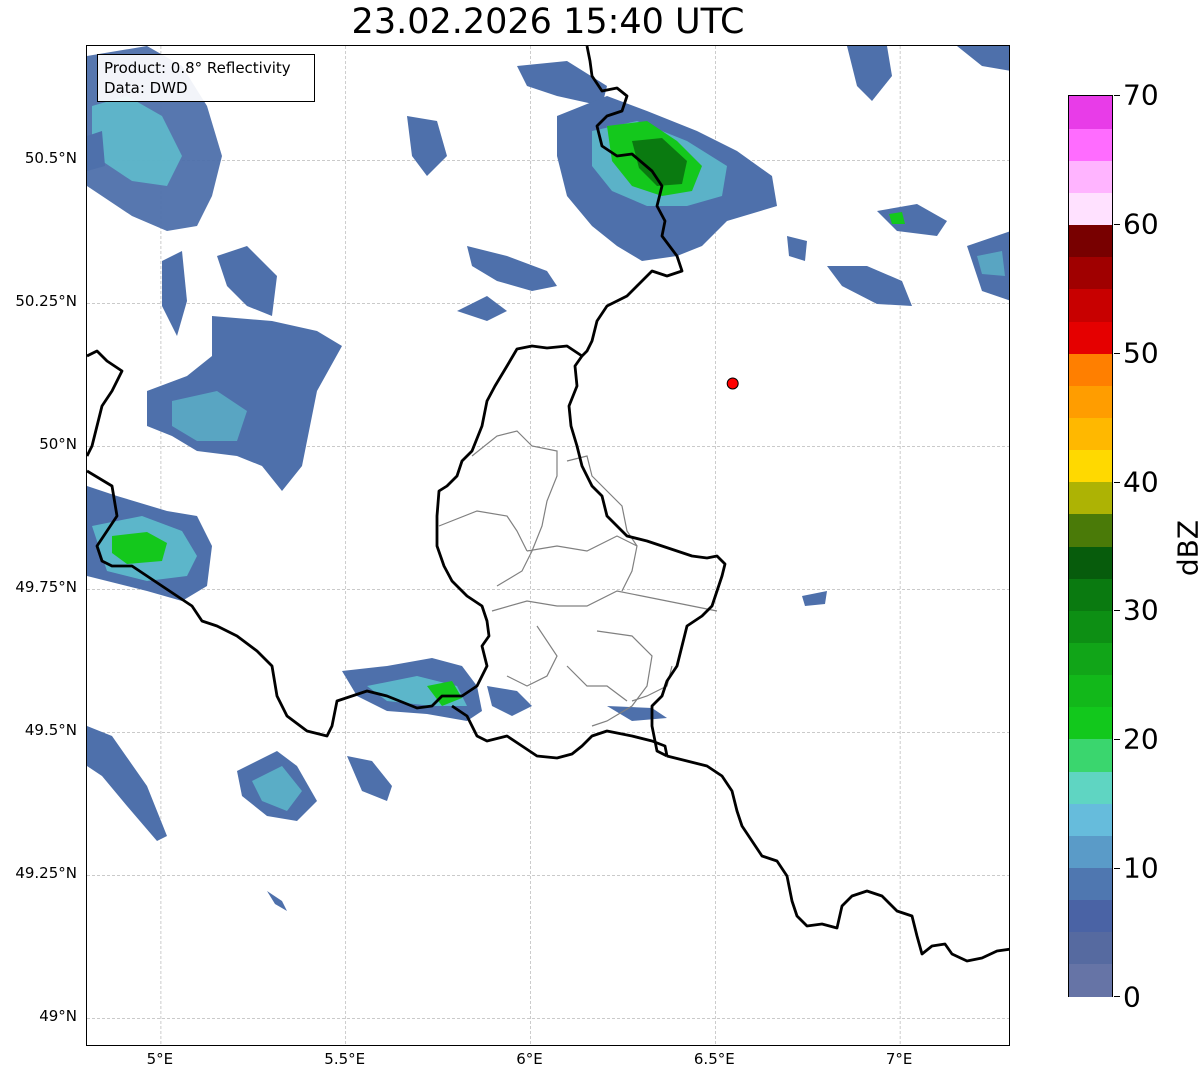 The width and height of the screenshot is (1202, 1081). I want to click on colorbar-tick-label: 10, so click(1141, 868).